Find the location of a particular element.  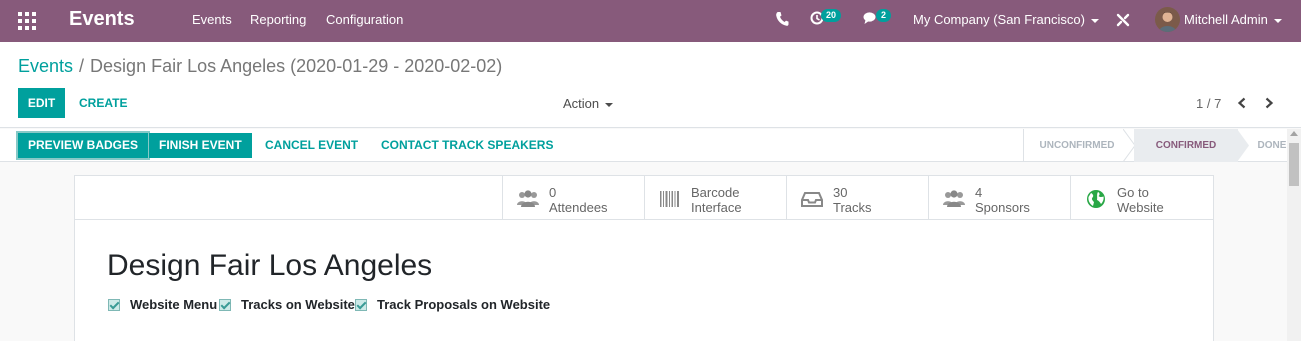

smart-button-label: Sponsors is located at coordinates (1002, 207).